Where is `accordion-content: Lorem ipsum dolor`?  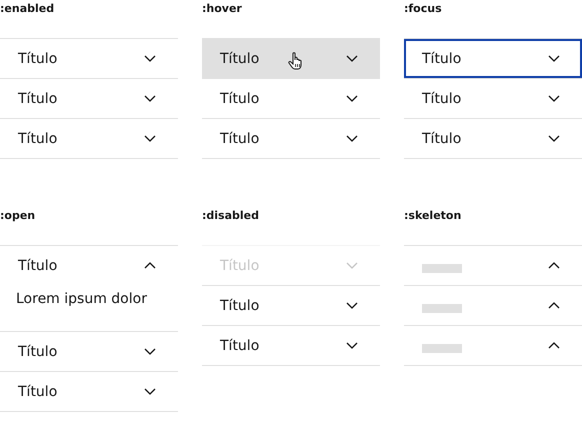
accordion-content: Lorem ipsum dolor is located at coordinates (81, 299).